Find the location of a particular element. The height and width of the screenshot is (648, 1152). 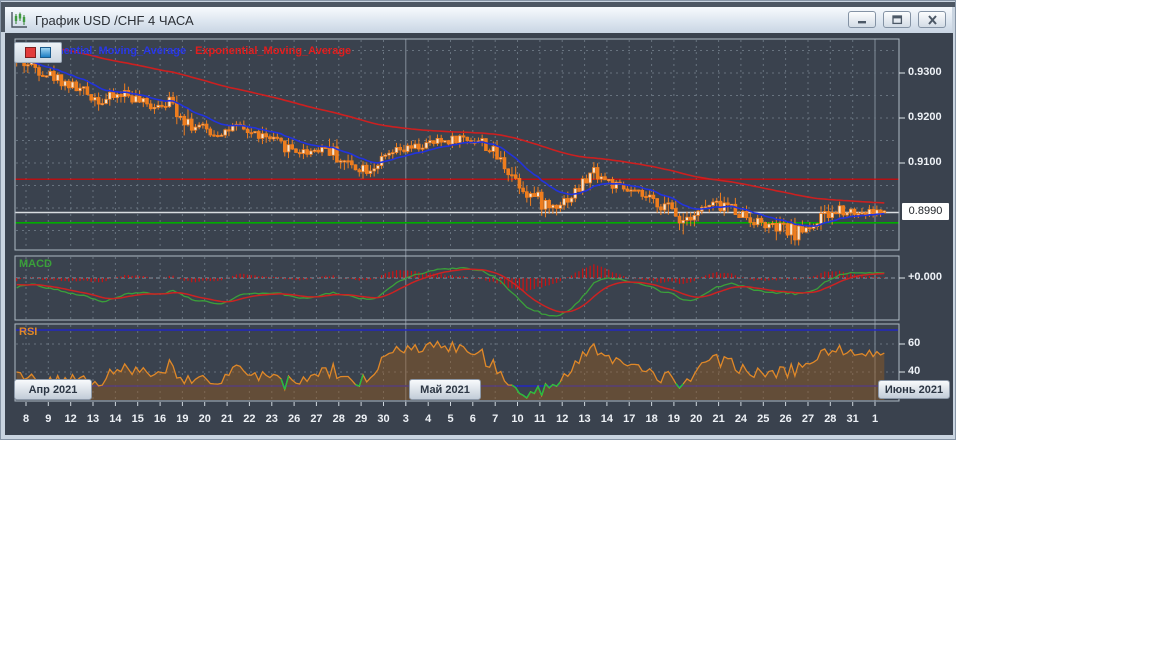

x-axis-date-label: 15 is located at coordinates (137, 419).